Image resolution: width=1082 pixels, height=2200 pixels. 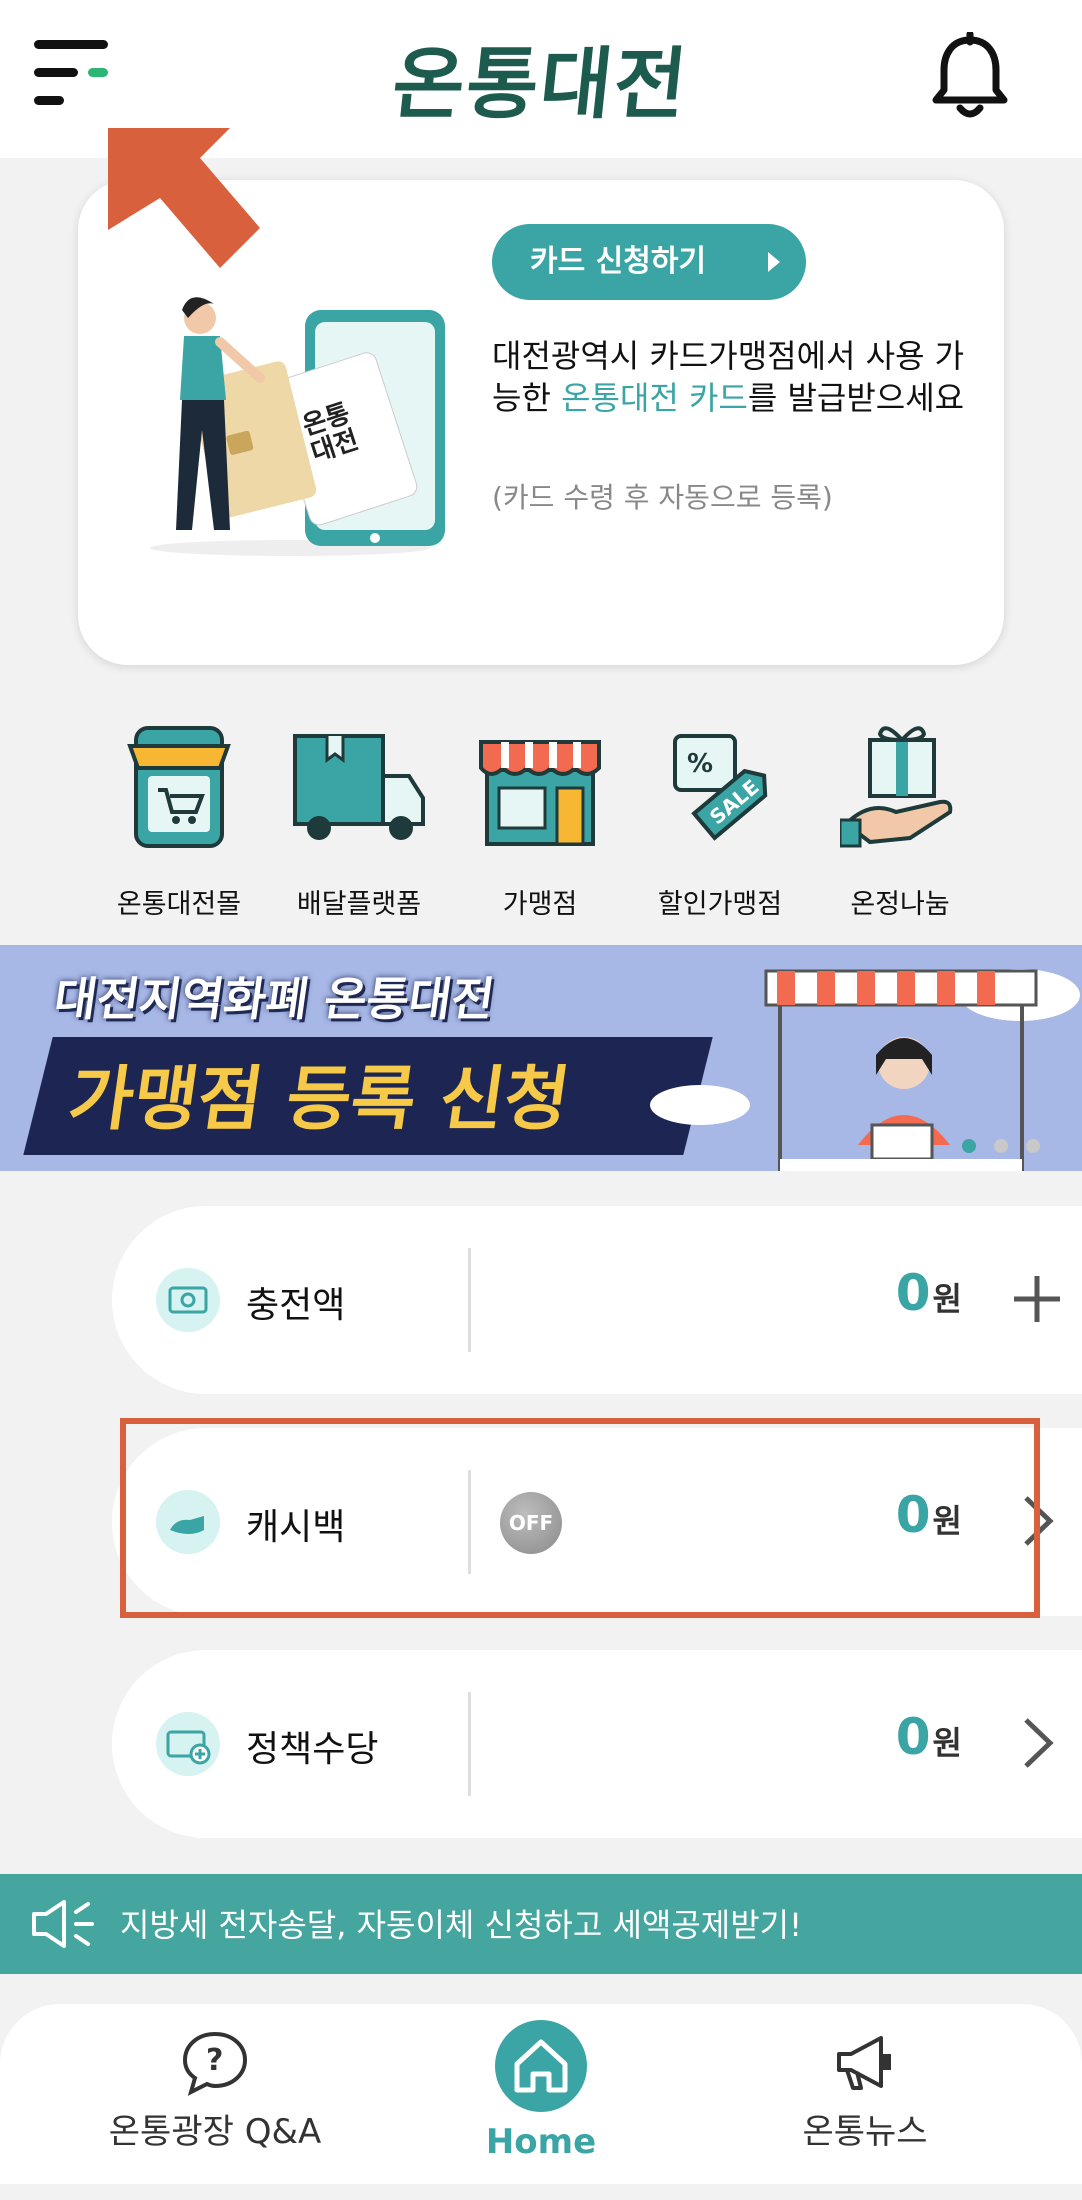 What do you see at coordinates (188, 1300) in the screenshot?
I see `money-icon` at bounding box center [188, 1300].